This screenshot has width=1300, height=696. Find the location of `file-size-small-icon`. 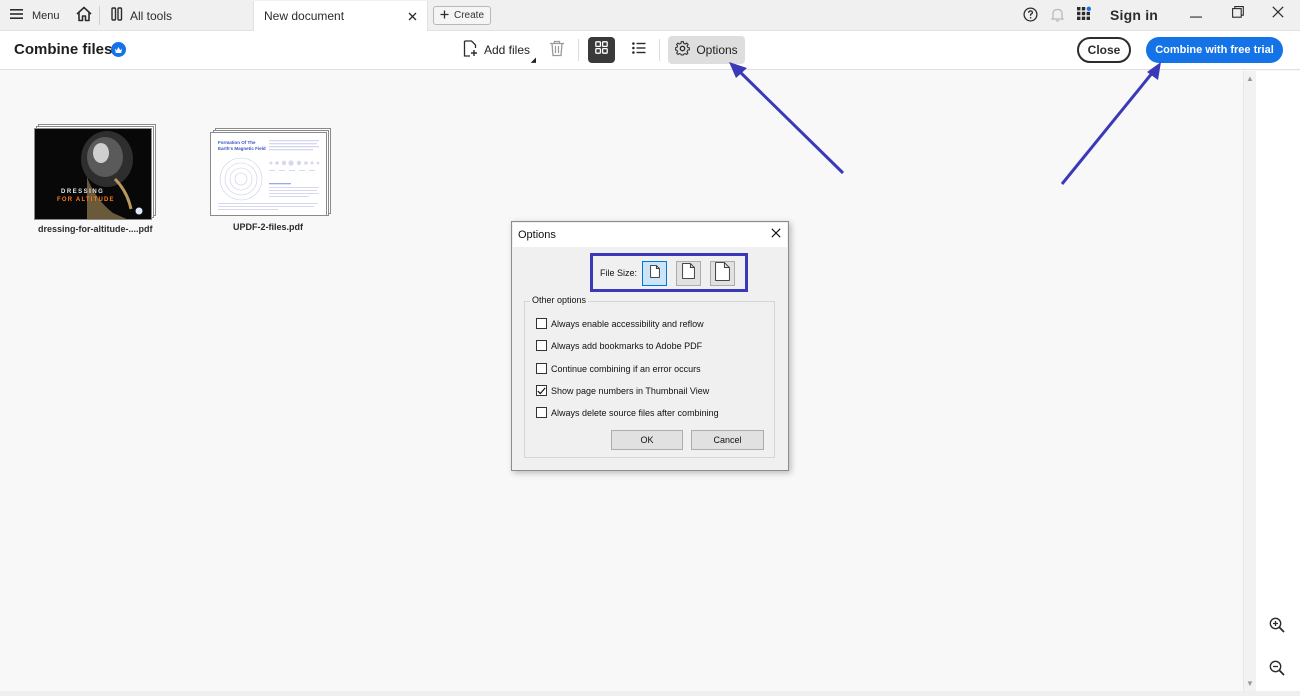

file-size-small-icon is located at coordinates (654, 273).